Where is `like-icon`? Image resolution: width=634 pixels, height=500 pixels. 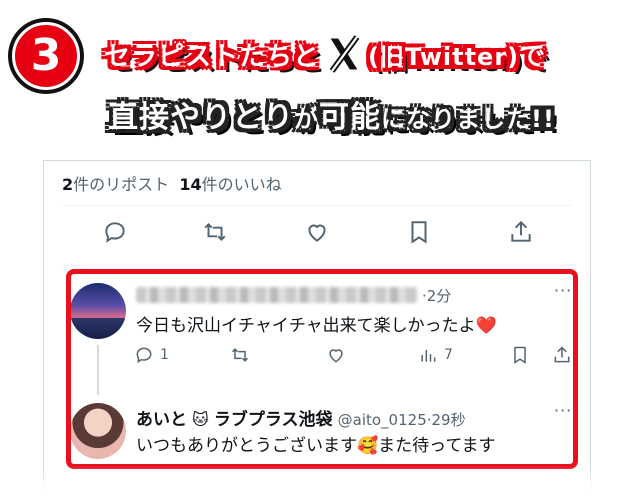
like-icon is located at coordinates (320, 235).